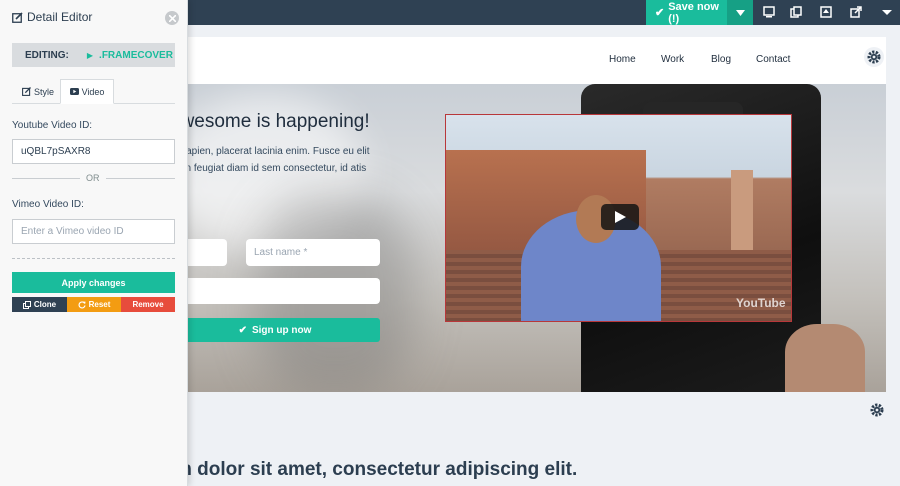 The height and width of the screenshot is (486, 900). What do you see at coordinates (796, 12) in the screenshot?
I see `tablet-icon` at bounding box center [796, 12].